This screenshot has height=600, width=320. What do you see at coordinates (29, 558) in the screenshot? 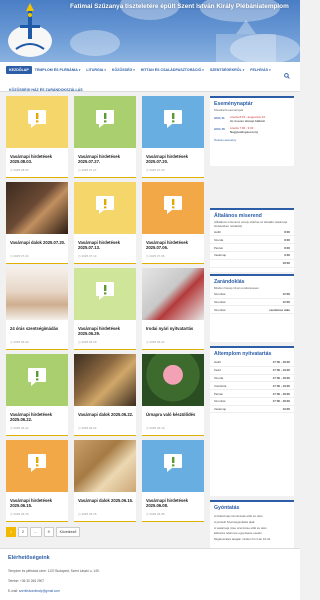
I see `footer-title: Elérhetőségeink` at bounding box center [29, 558].